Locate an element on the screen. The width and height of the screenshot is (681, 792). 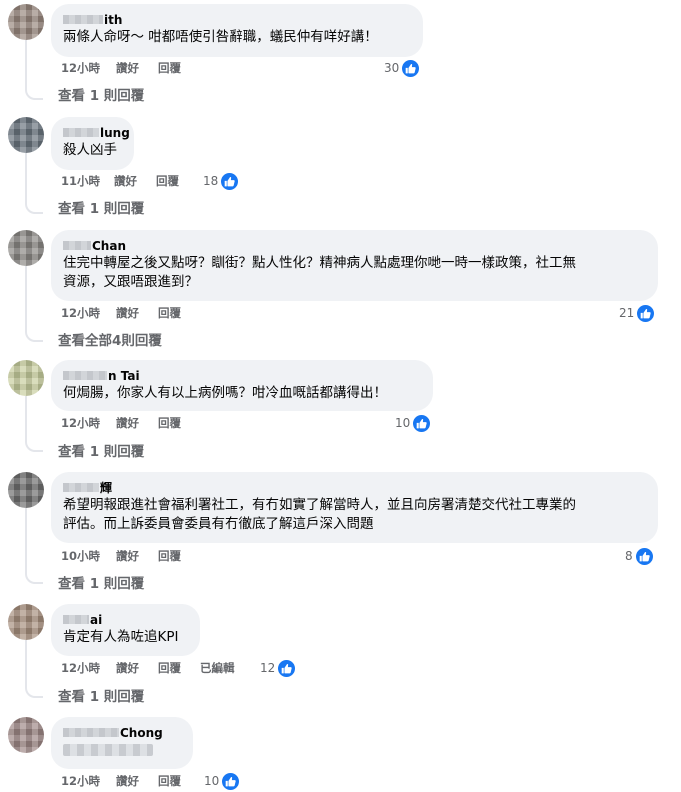
commenter-name: 輝 is located at coordinates (354, 488).